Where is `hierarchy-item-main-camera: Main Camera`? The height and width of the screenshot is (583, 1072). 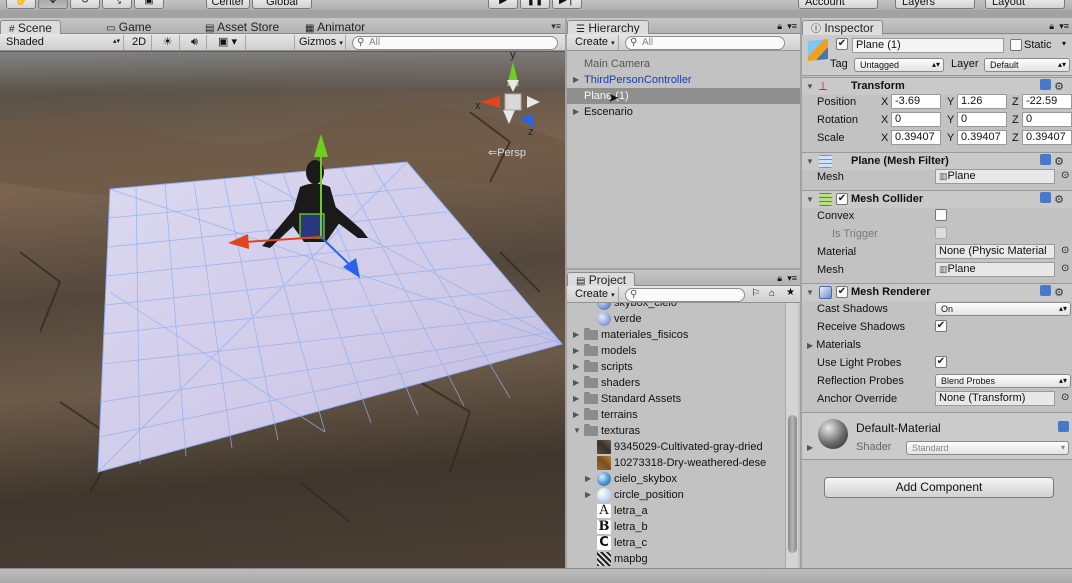 hierarchy-item-main-camera: Main Camera is located at coordinates (683, 64).